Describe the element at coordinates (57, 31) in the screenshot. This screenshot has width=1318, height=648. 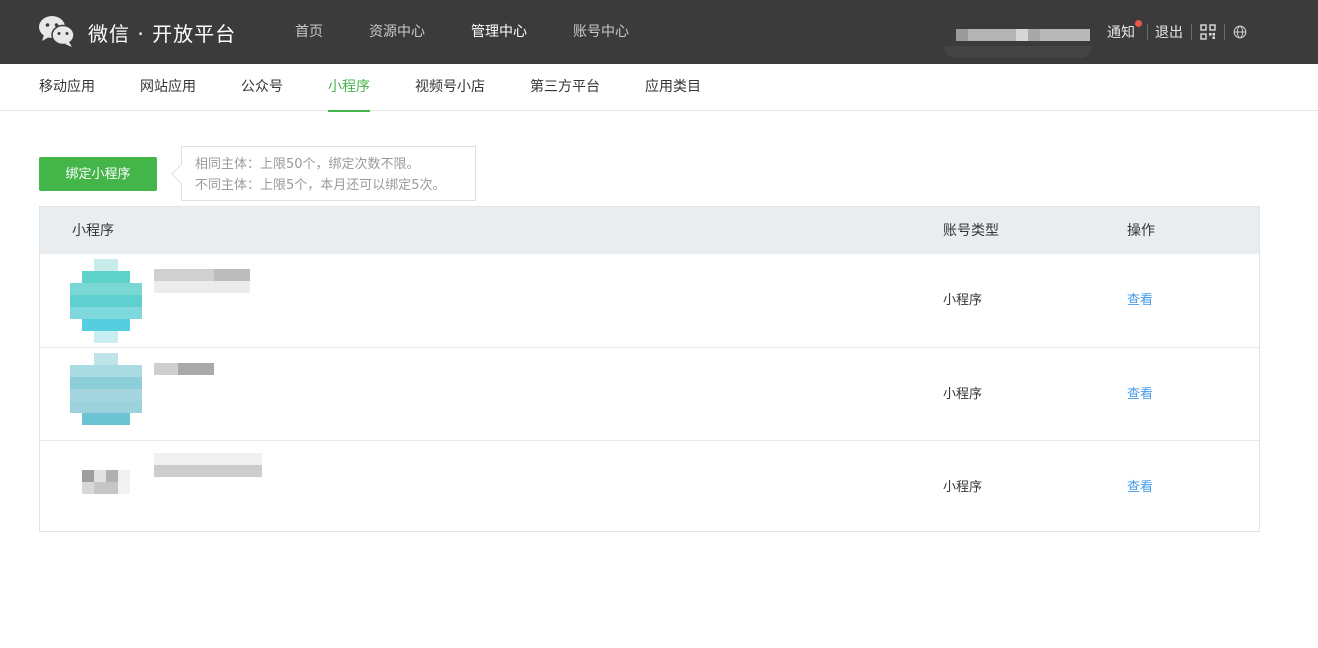
I see `wechat-logo-icon` at that location.